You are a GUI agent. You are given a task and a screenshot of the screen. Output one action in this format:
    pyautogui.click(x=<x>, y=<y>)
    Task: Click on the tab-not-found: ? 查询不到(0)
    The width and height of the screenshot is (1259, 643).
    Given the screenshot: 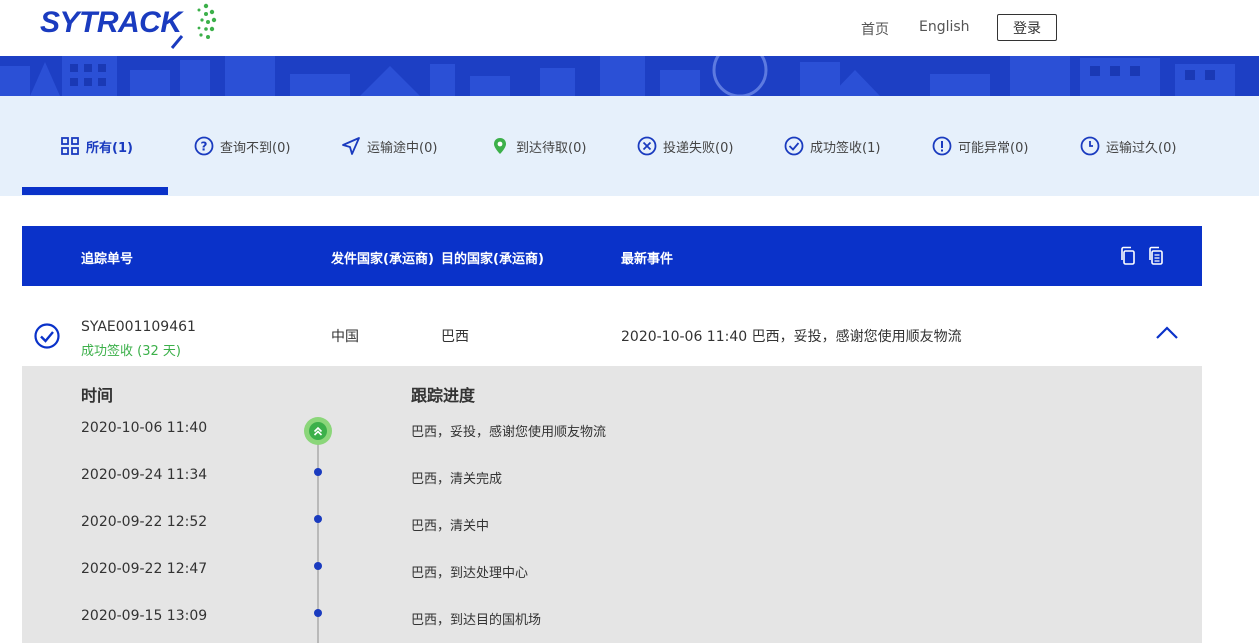 What is the action you would take?
    pyautogui.click(x=242, y=146)
    